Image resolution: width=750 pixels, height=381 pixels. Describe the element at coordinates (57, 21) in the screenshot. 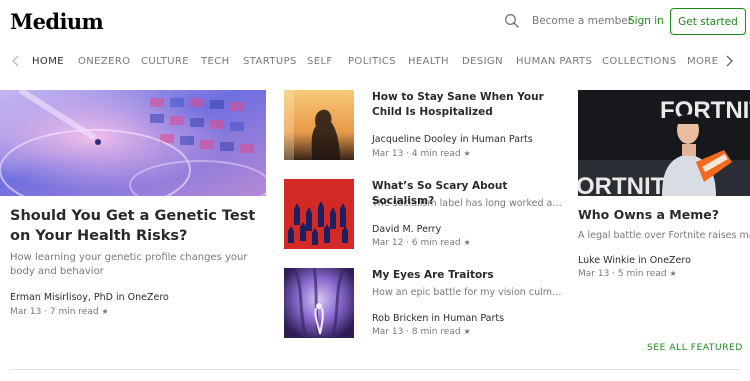

I see `medium-logo: Medium` at that location.